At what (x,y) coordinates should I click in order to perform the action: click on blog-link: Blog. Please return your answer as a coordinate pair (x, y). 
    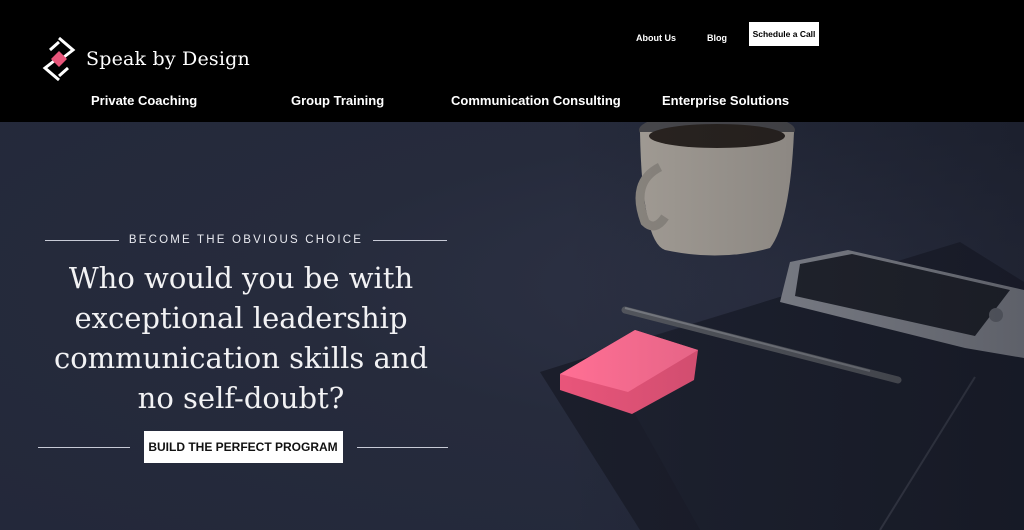
    Looking at the image, I should click on (717, 38).